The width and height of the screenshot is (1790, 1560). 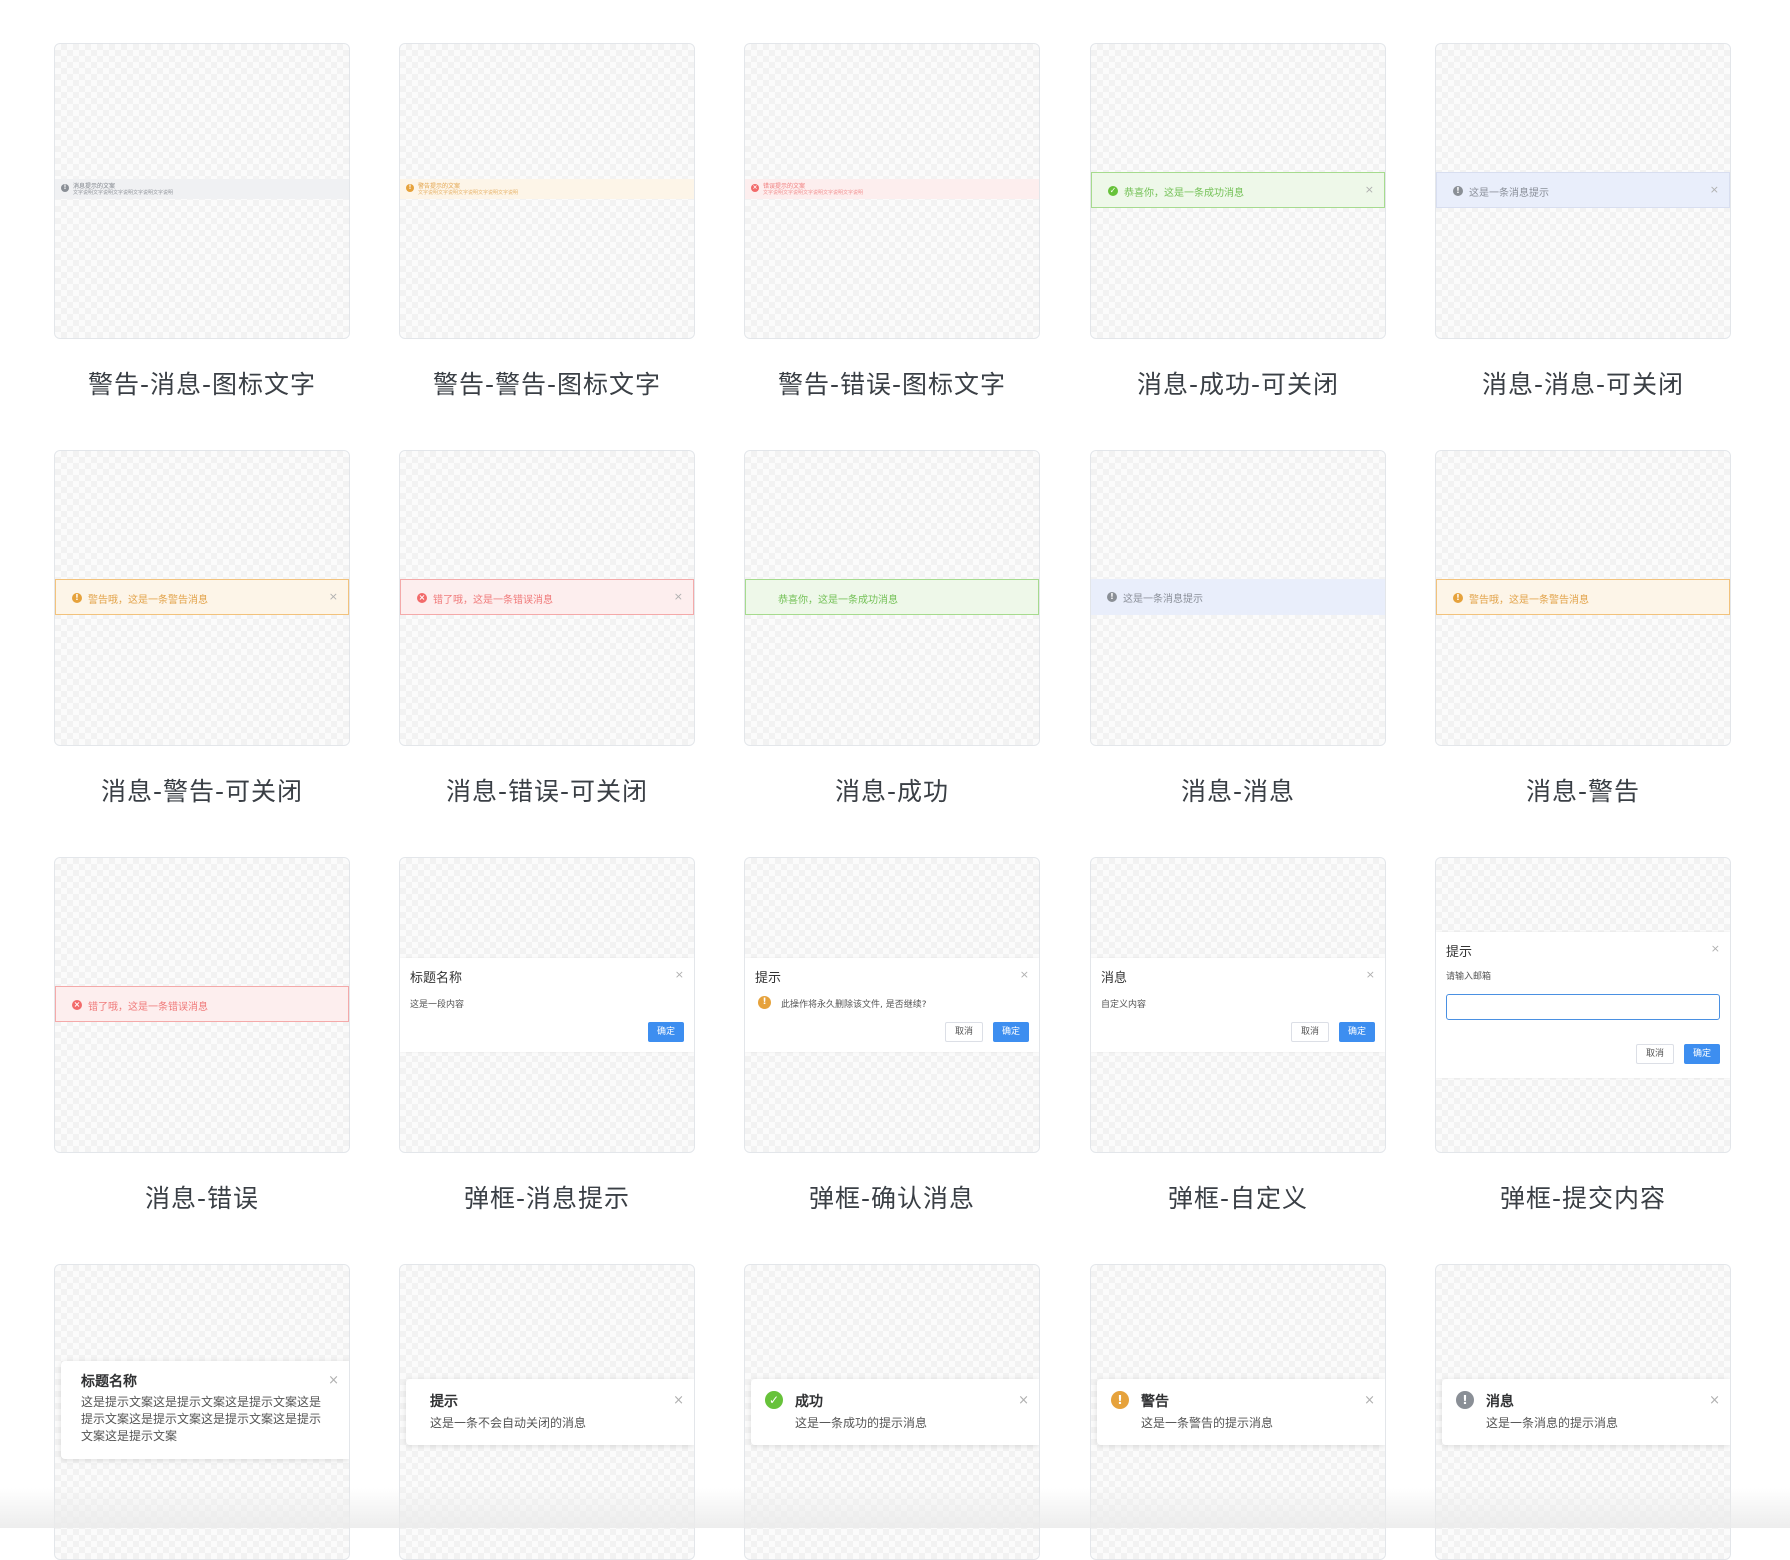 What do you see at coordinates (1163, 599) in the screenshot?
I see `message-text: 这是一条消息提示` at bounding box center [1163, 599].